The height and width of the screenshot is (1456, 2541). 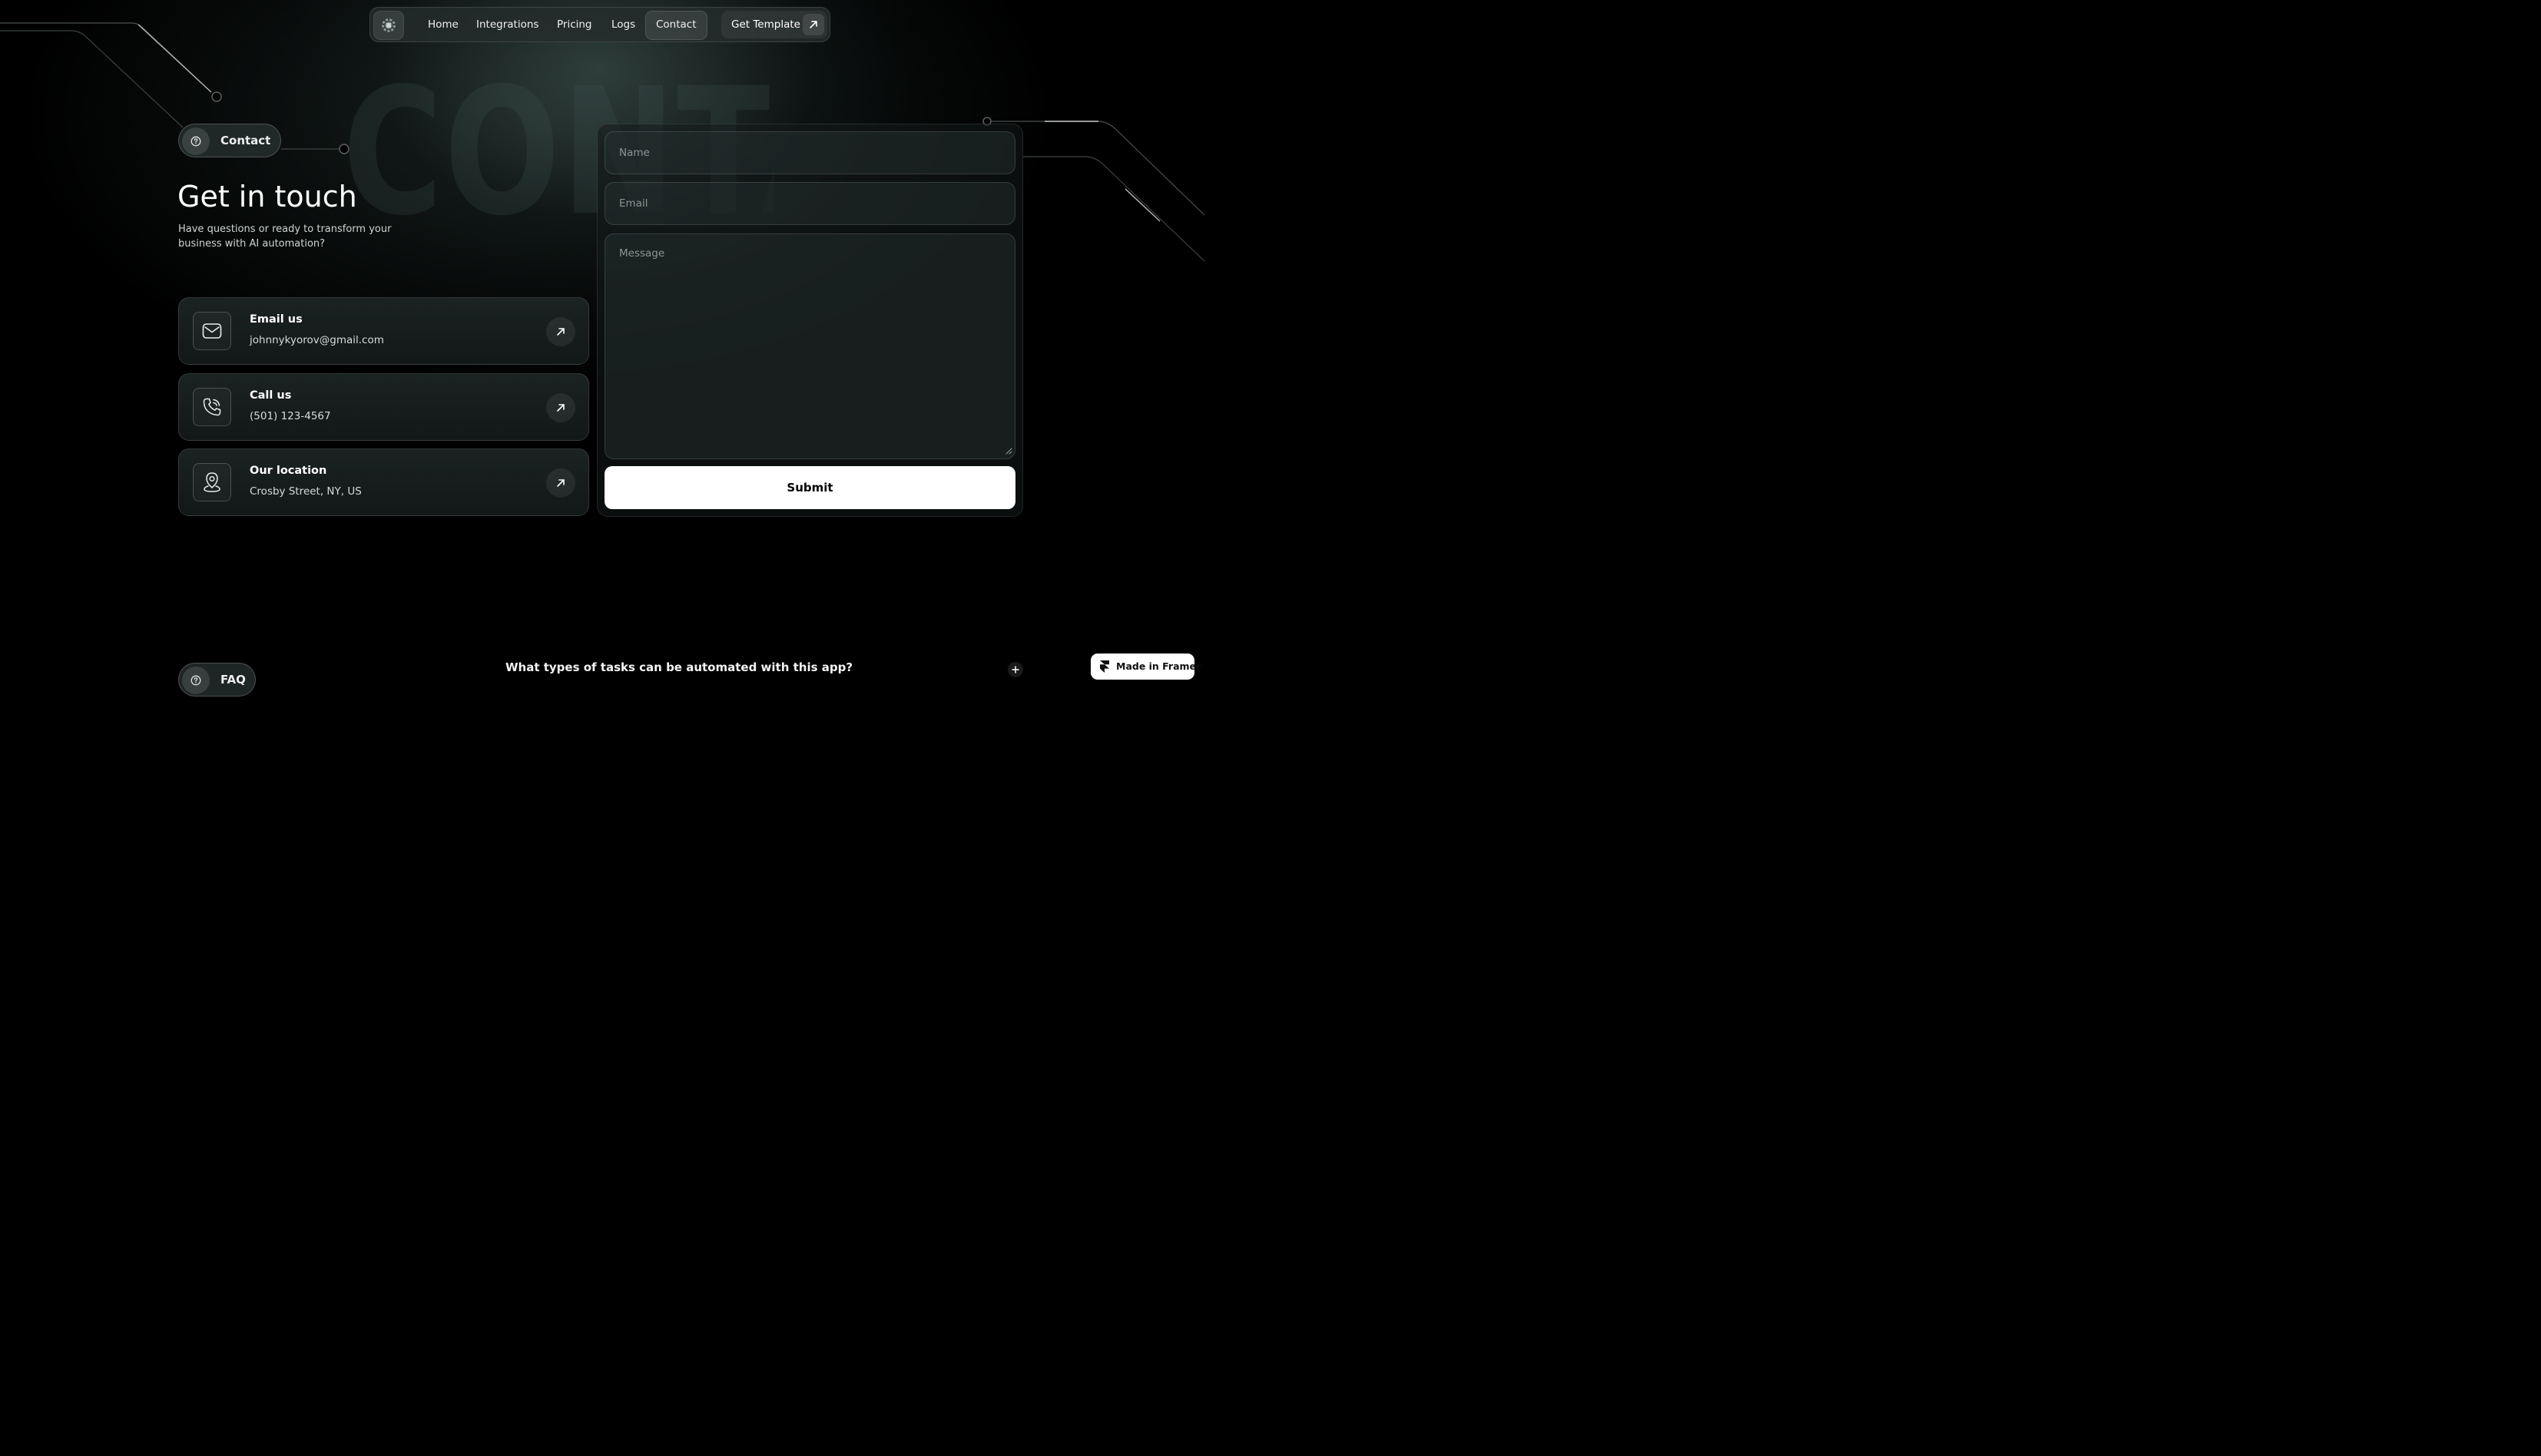 I want to click on contact-form: Submit, so click(x=810, y=320).